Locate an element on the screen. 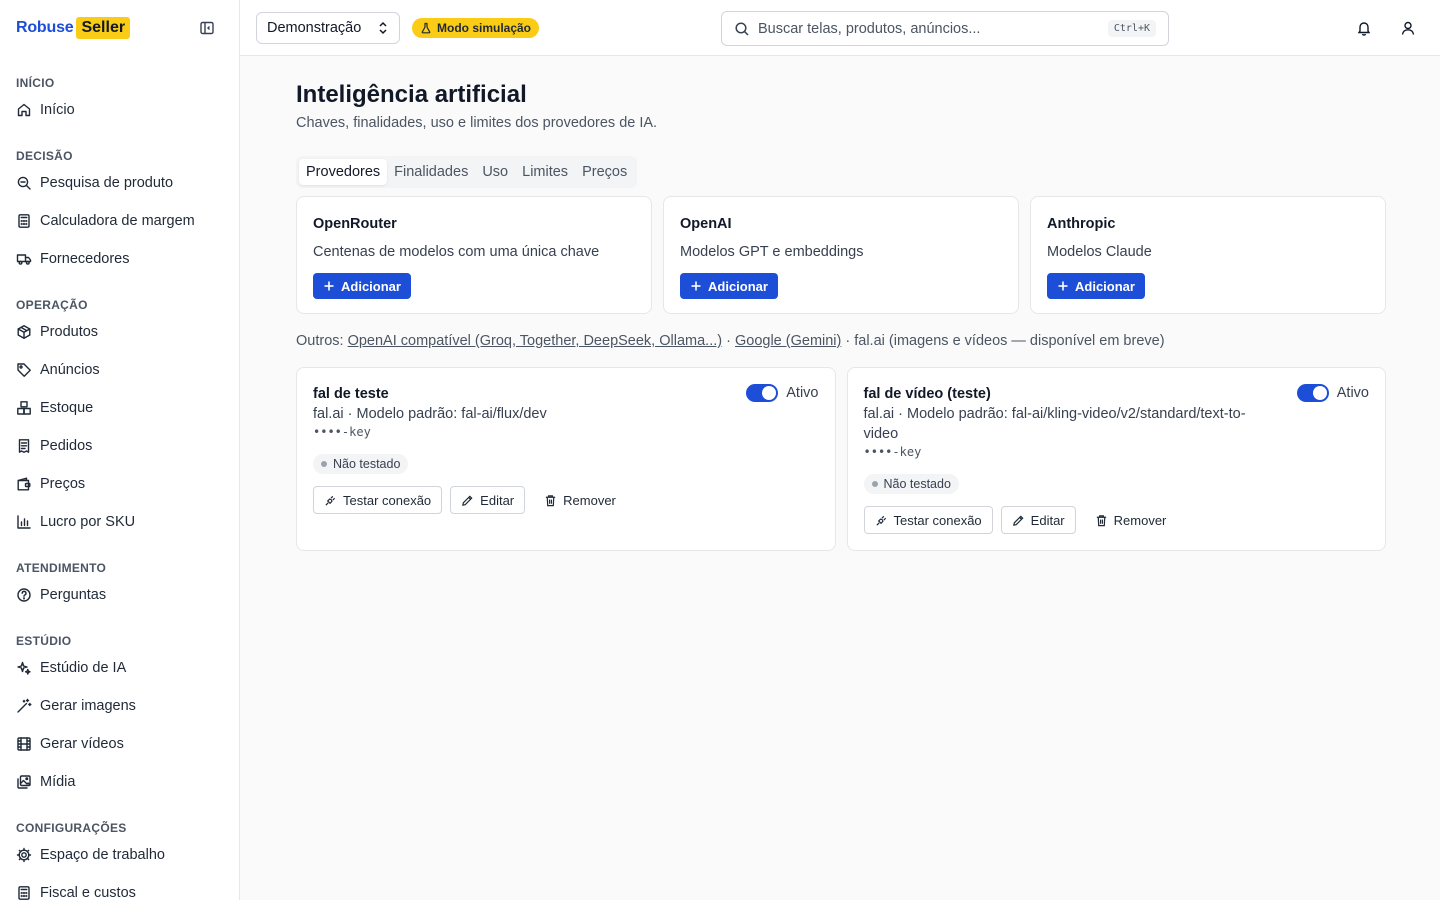 The width and height of the screenshot is (1440, 900). search-input is located at coordinates (933, 28).